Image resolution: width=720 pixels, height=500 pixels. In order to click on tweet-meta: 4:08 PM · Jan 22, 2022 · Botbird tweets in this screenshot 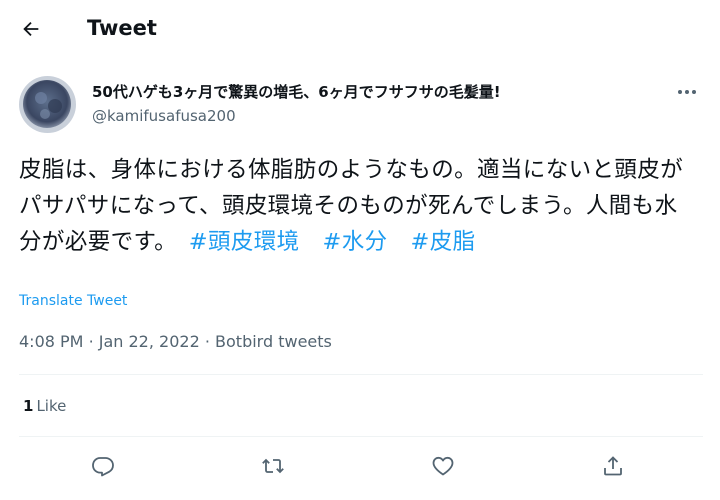, I will do `click(175, 342)`.